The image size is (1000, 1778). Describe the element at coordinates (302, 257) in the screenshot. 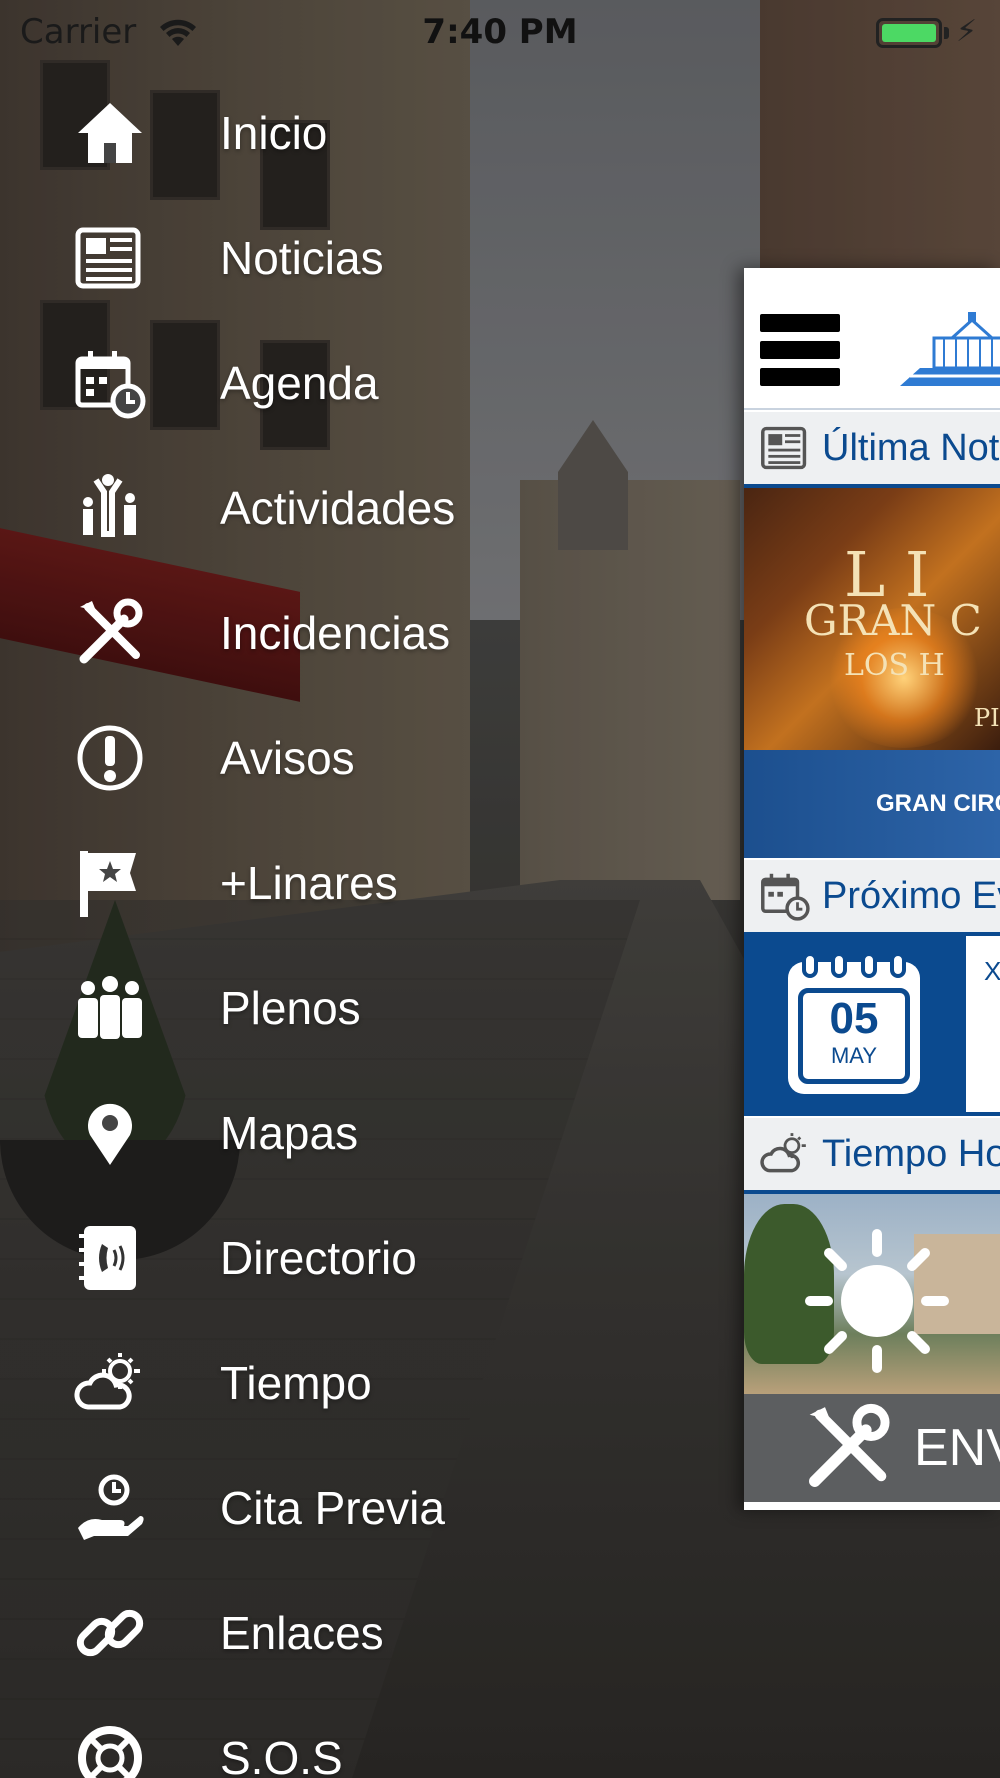

I see `menu-item-label: Noticias` at that location.